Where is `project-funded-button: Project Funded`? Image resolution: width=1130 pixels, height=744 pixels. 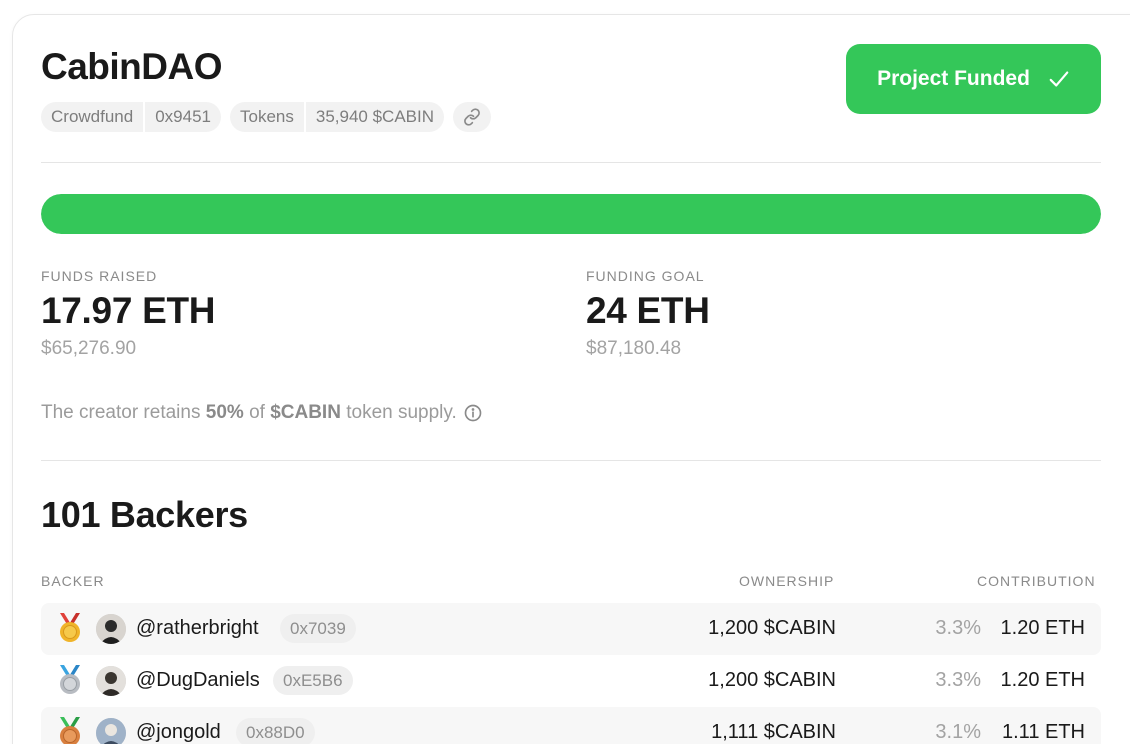 project-funded-button: Project Funded is located at coordinates (973, 79).